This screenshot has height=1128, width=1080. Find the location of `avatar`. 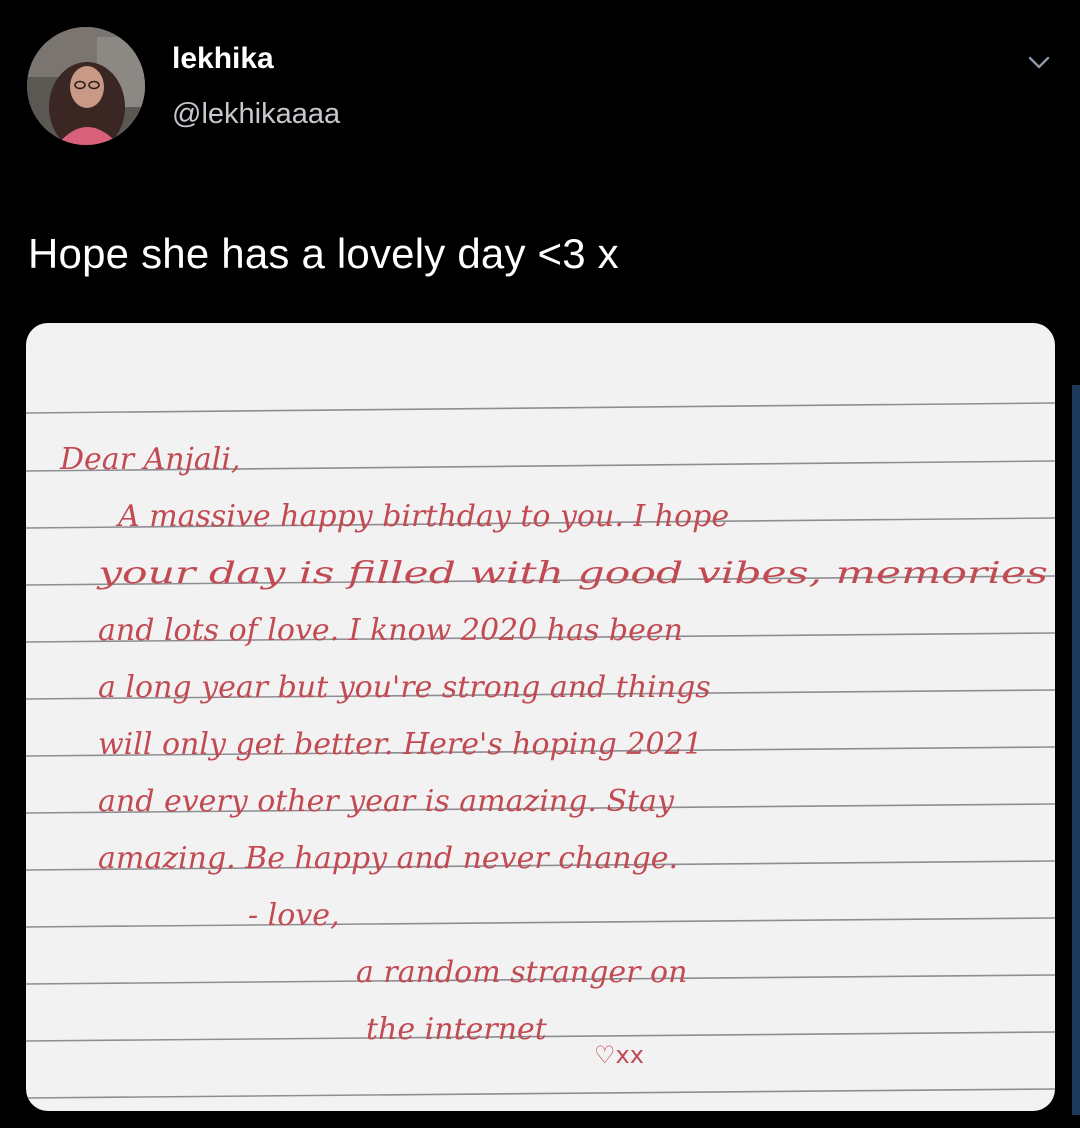

avatar is located at coordinates (86, 86).